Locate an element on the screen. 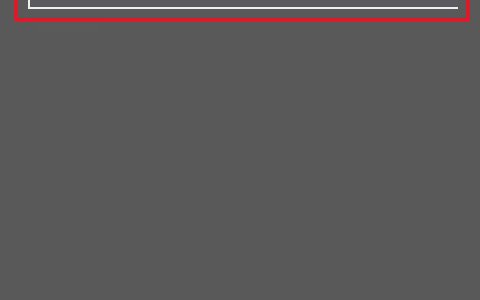 The height and width of the screenshot is (300, 480). field-shadow is located at coordinates (68, 28).